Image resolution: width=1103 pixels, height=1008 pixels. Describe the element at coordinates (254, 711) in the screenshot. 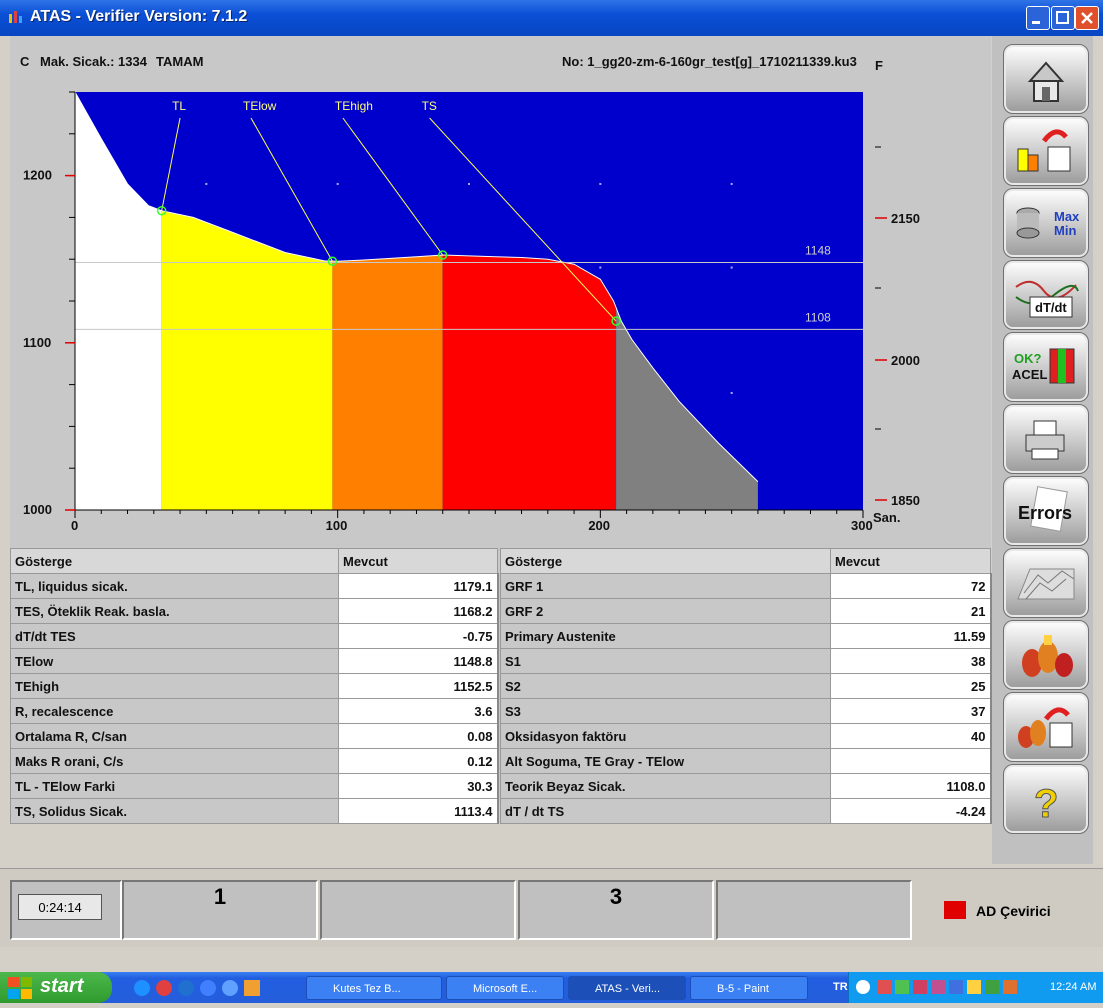

I see `table-row: R, recalescence 3.6` at that location.